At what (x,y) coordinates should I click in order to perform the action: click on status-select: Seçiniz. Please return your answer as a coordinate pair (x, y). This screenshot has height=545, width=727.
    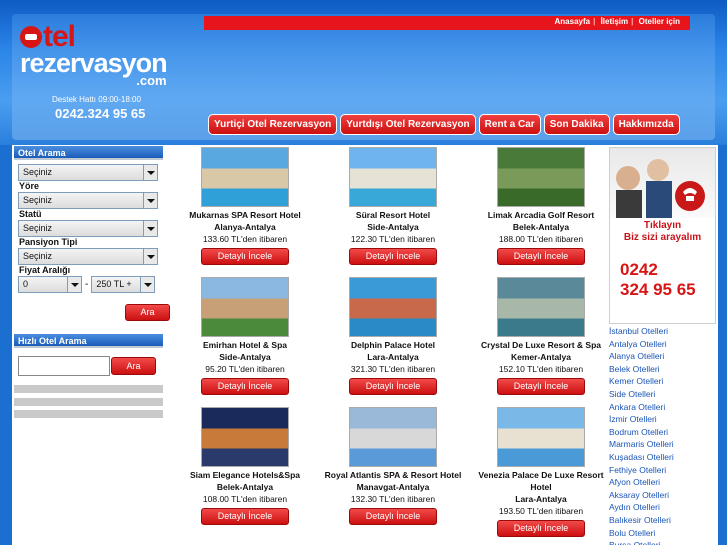
    Looking at the image, I should click on (88, 228).